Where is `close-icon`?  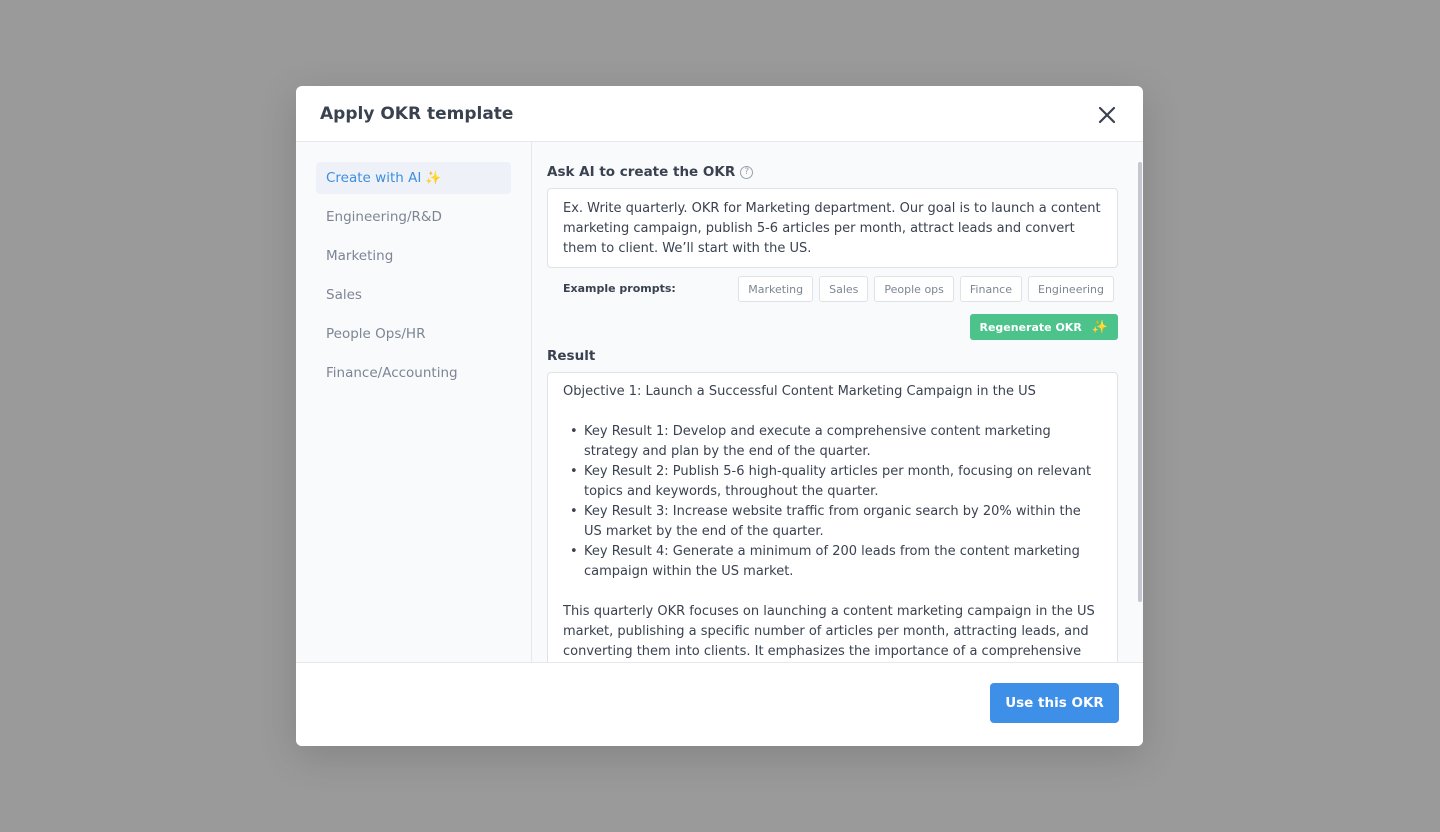 close-icon is located at coordinates (1107, 115).